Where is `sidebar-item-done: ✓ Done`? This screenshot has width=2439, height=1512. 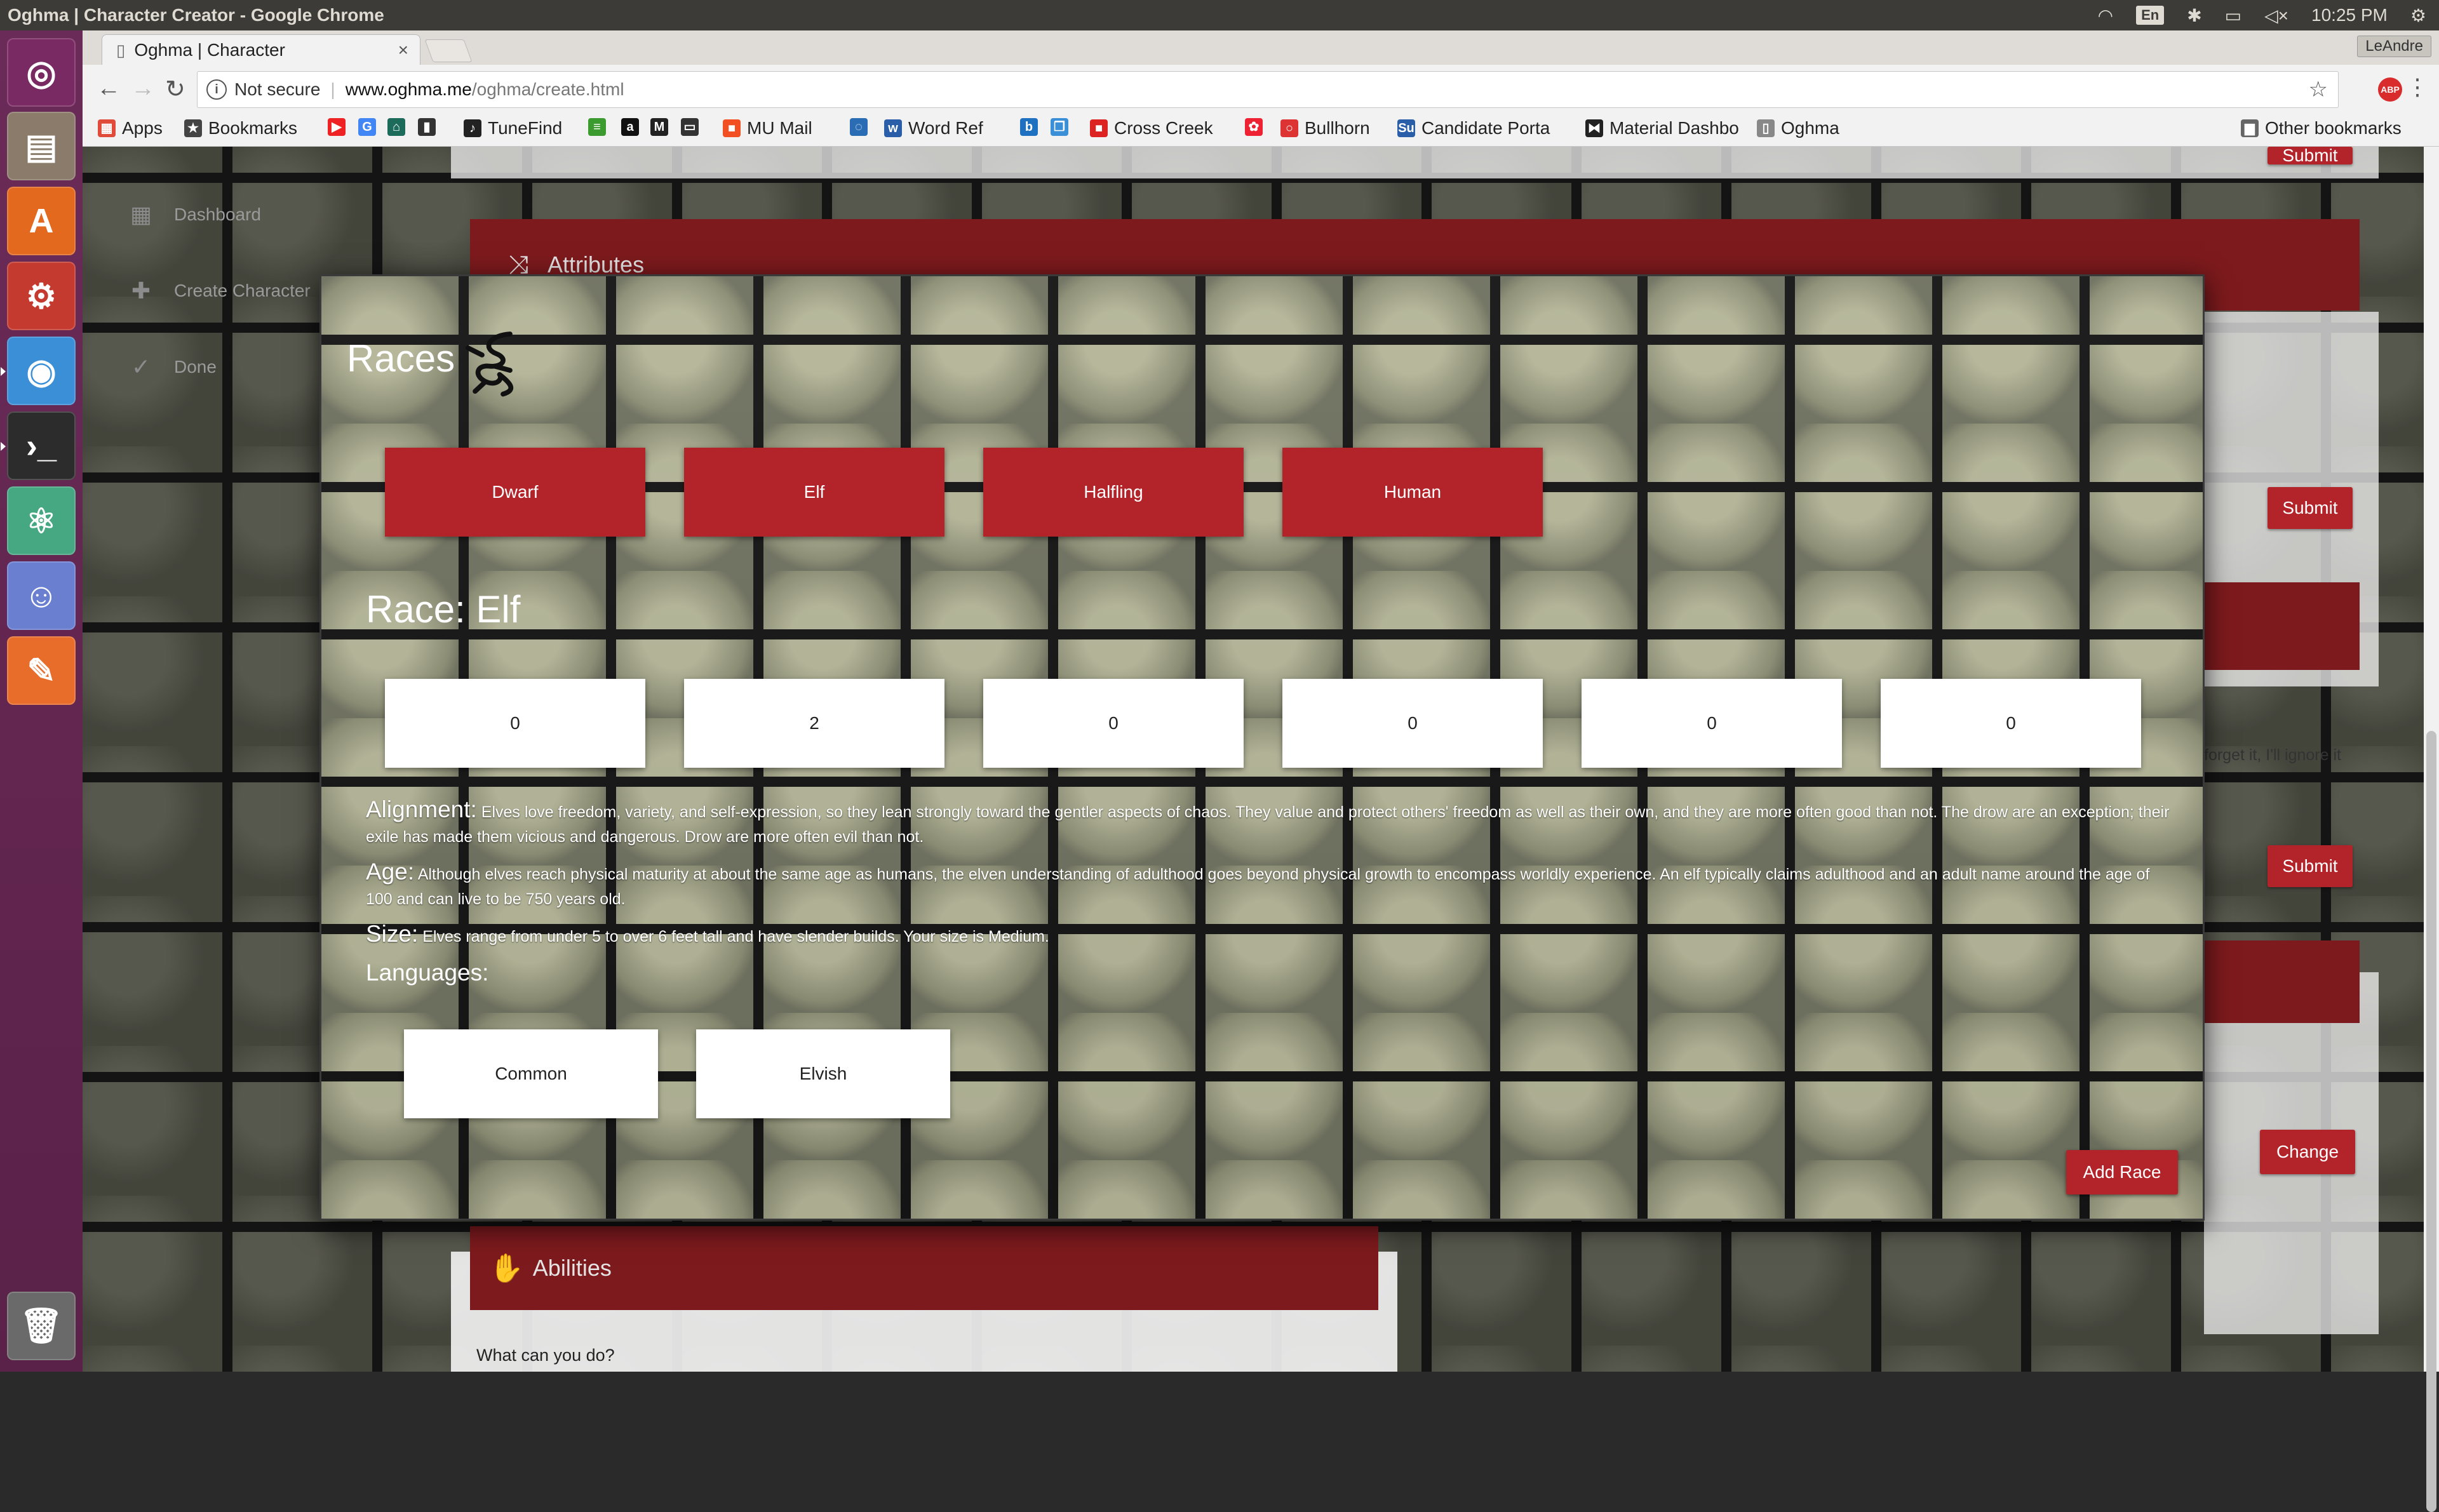 sidebar-item-done: ✓ Done is located at coordinates (172, 367).